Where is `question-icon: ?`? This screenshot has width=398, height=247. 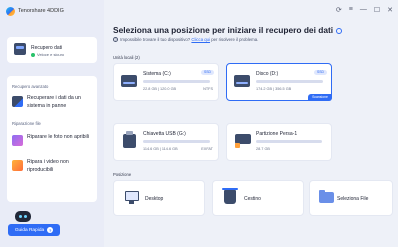
question-icon: ? is located at coordinates (115, 39).